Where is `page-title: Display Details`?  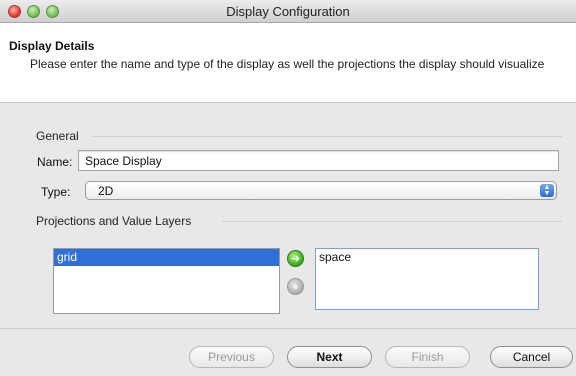 page-title: Display Details is located at coordinates (52, 46).